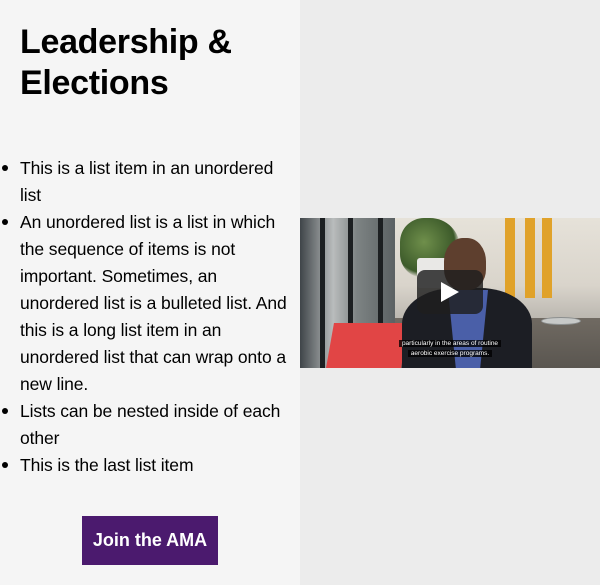 This screenshot has height=585, width=600. What do you see at coordinates (145, 425) in the screenshot?
I see `list-item: Lists can be nested inside of each other` at bounding box center [145, 425].